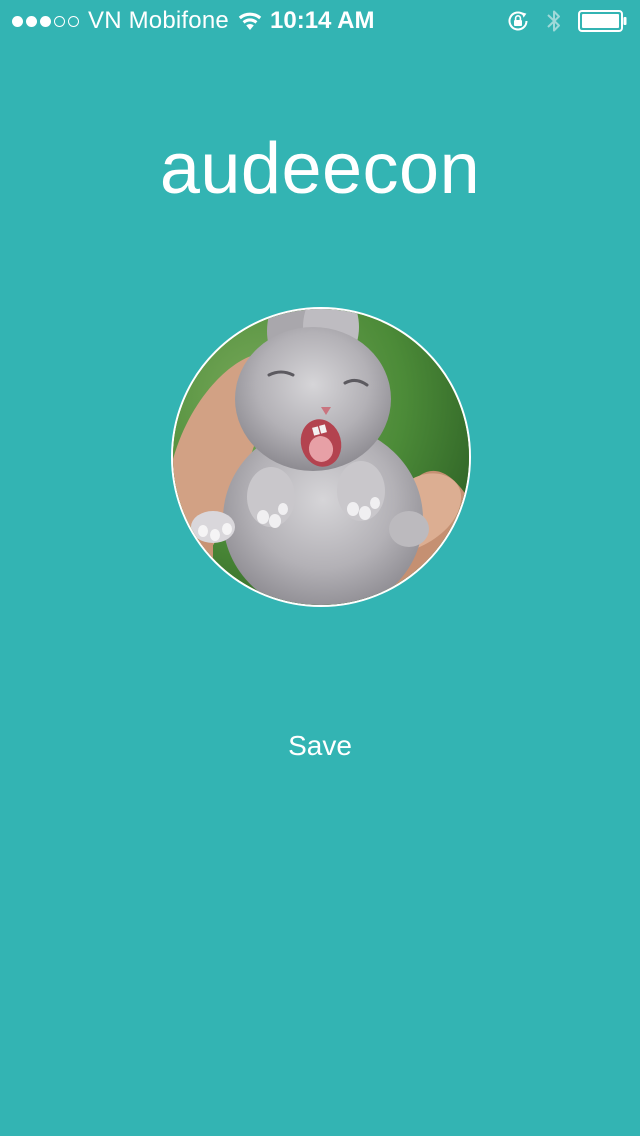 This screenshot has width=640, height=1136. I want to click on username-title: audeecon, so click(320, 169).